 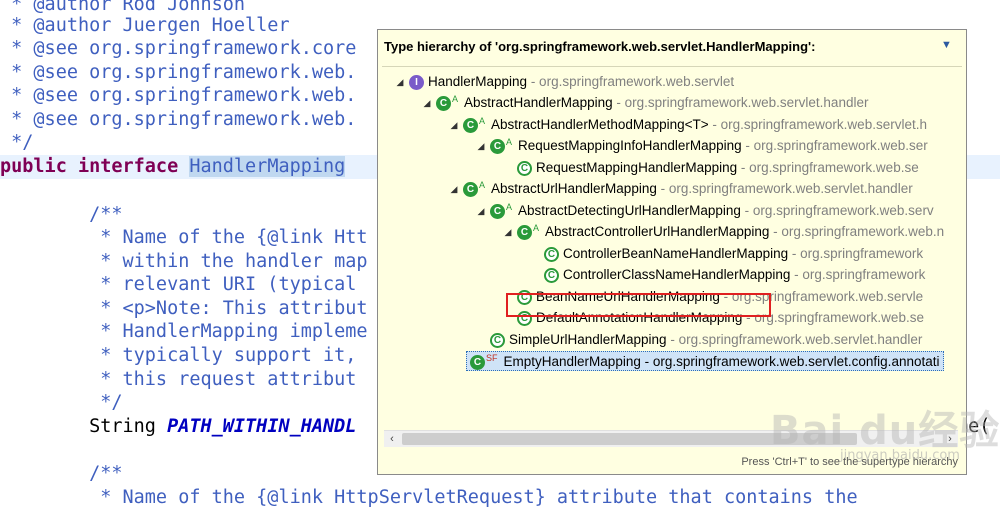 I want to click on divider, so click(x=672, y=66).